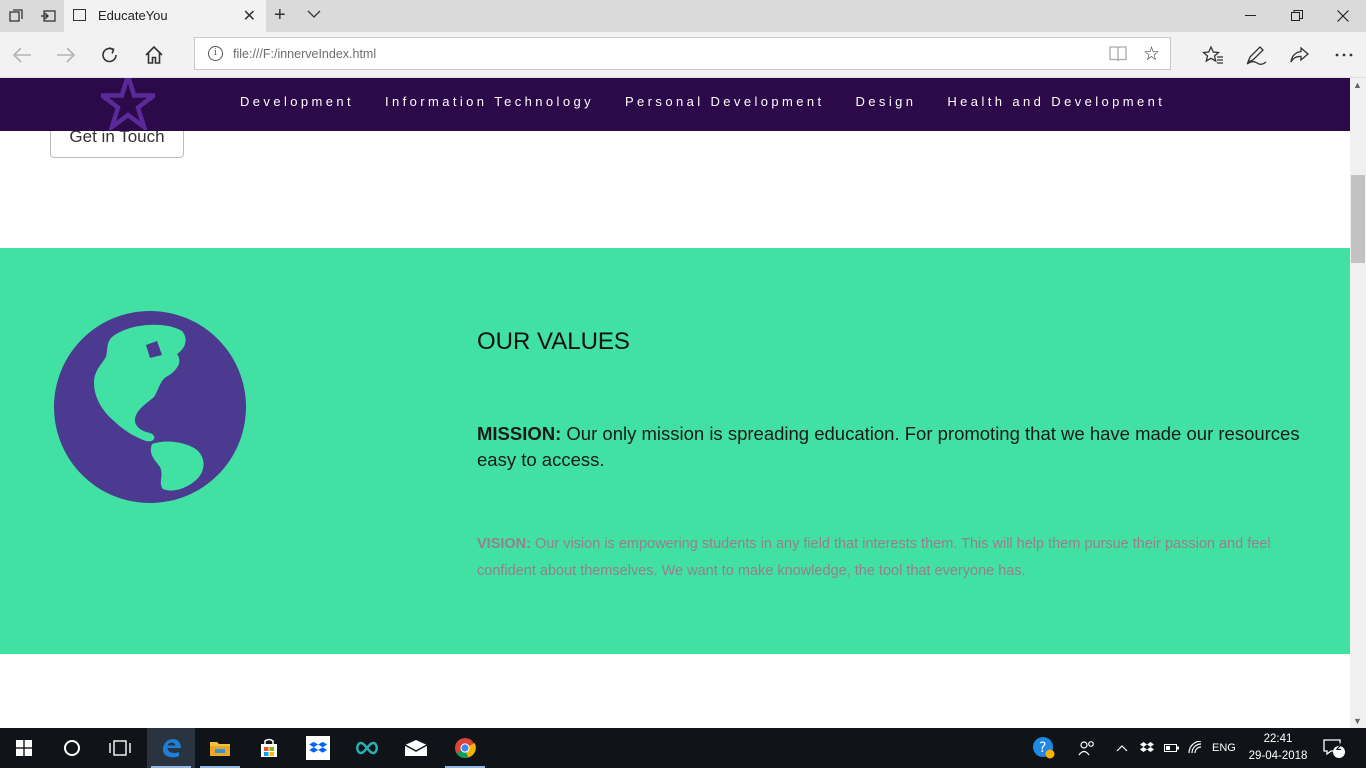 The height and width of the screenshot is (768, 1366). I want to click on people-icon, so click(1087, 748).